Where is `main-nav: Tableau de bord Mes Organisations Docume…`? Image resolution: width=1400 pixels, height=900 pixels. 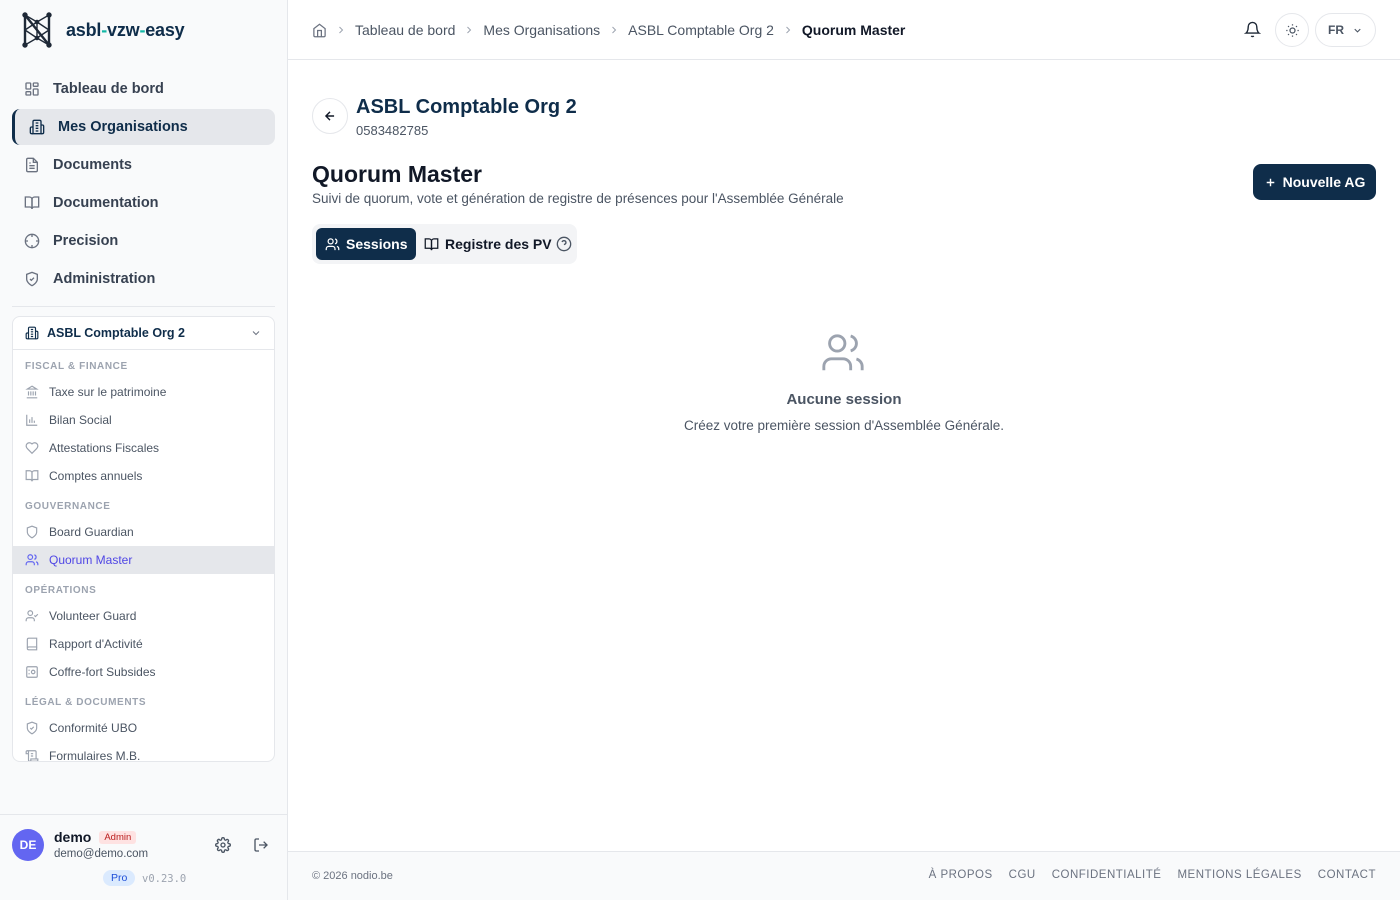 main-nav: Tableau de bord Mes Organisations Docume… is located at coordinates (143, 185).